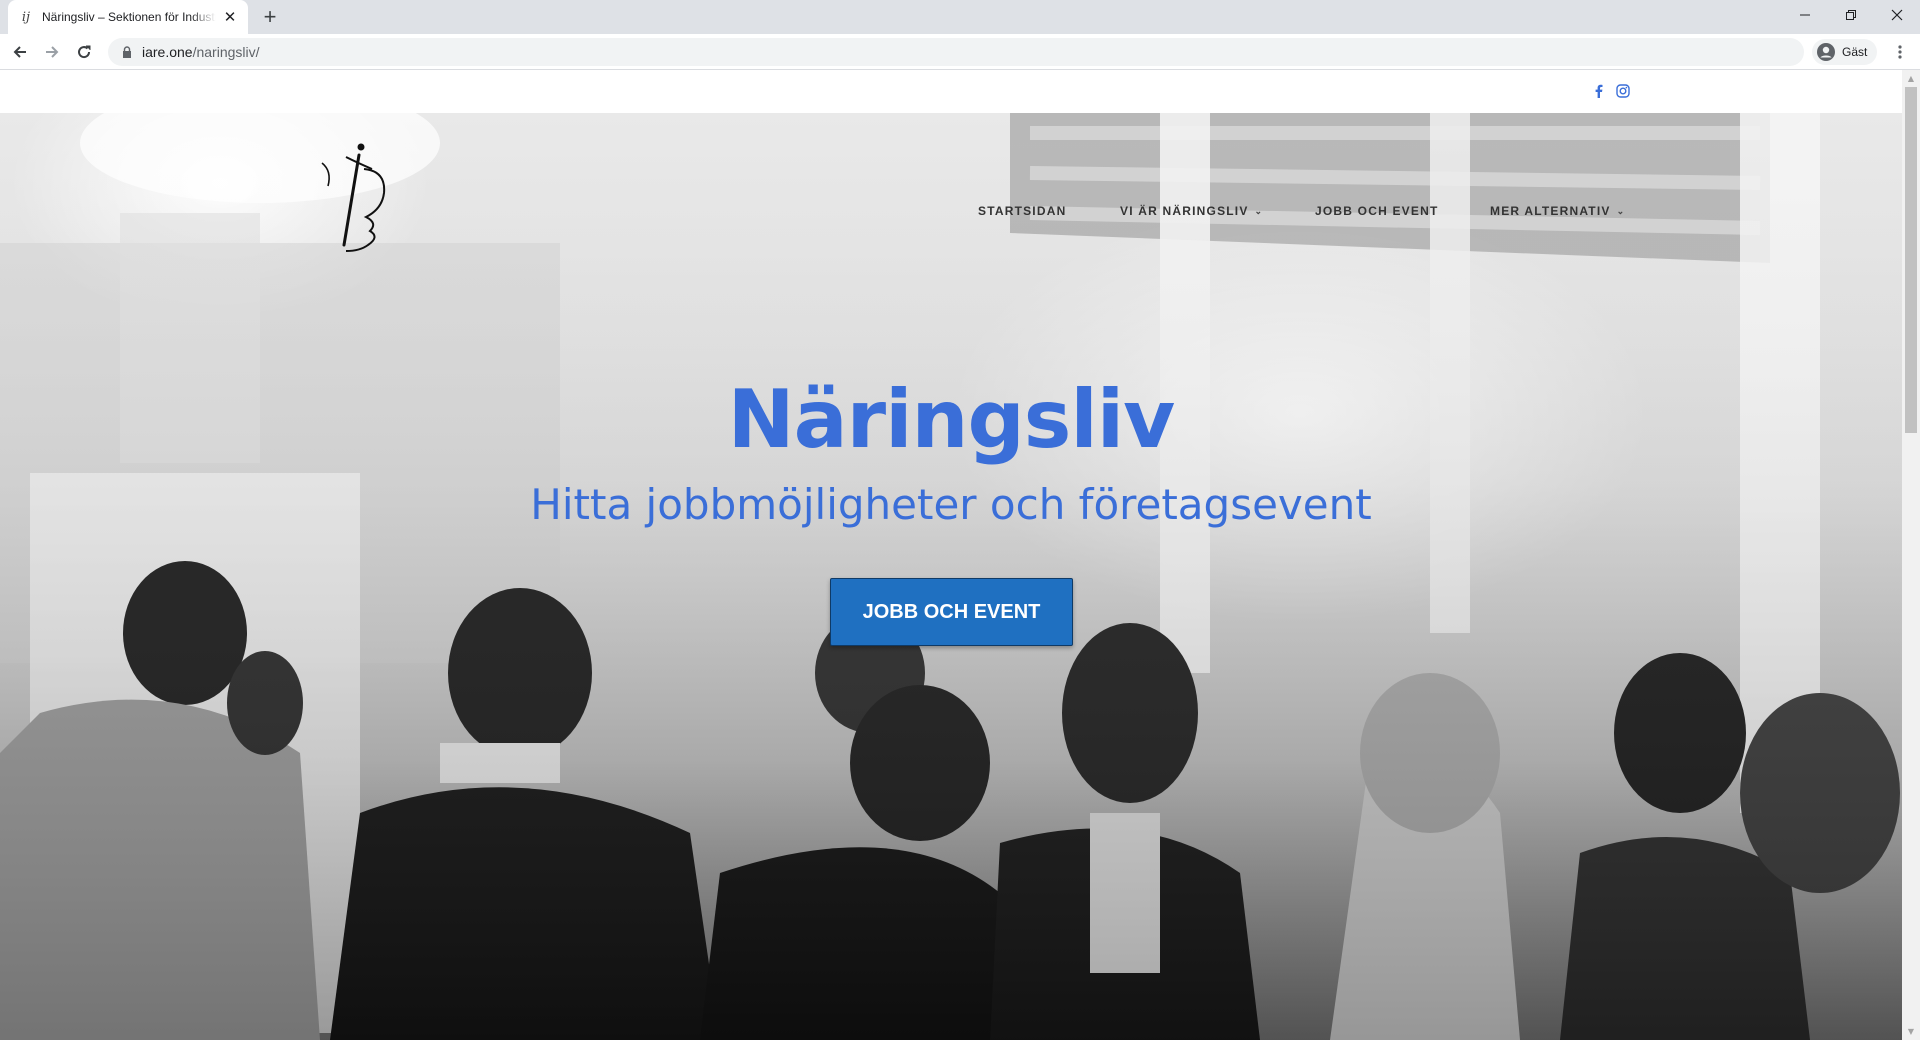  What do you see at coordinates (1911, 555) in the screenshot?
I see `vertical-scrollbar: ▲ ▼` at bounding box center [1911, 555].